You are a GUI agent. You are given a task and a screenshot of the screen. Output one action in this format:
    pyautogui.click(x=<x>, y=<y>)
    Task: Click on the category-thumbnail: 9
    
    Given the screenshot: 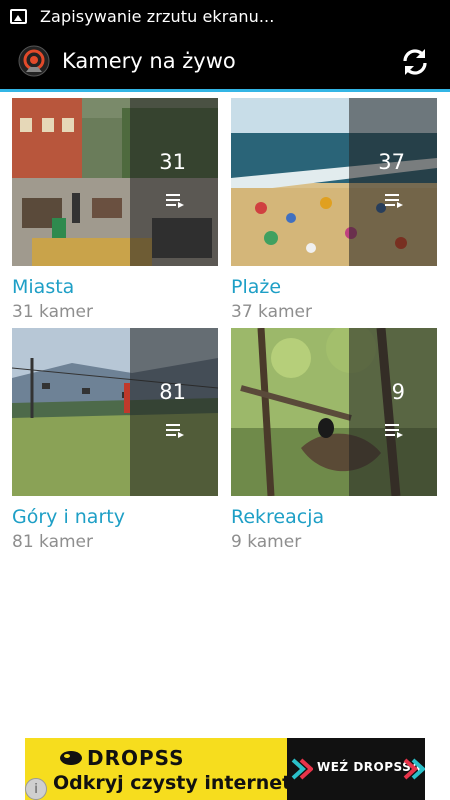 What is the action you would take?
    pyautogui.click(x=334, y=412)
    